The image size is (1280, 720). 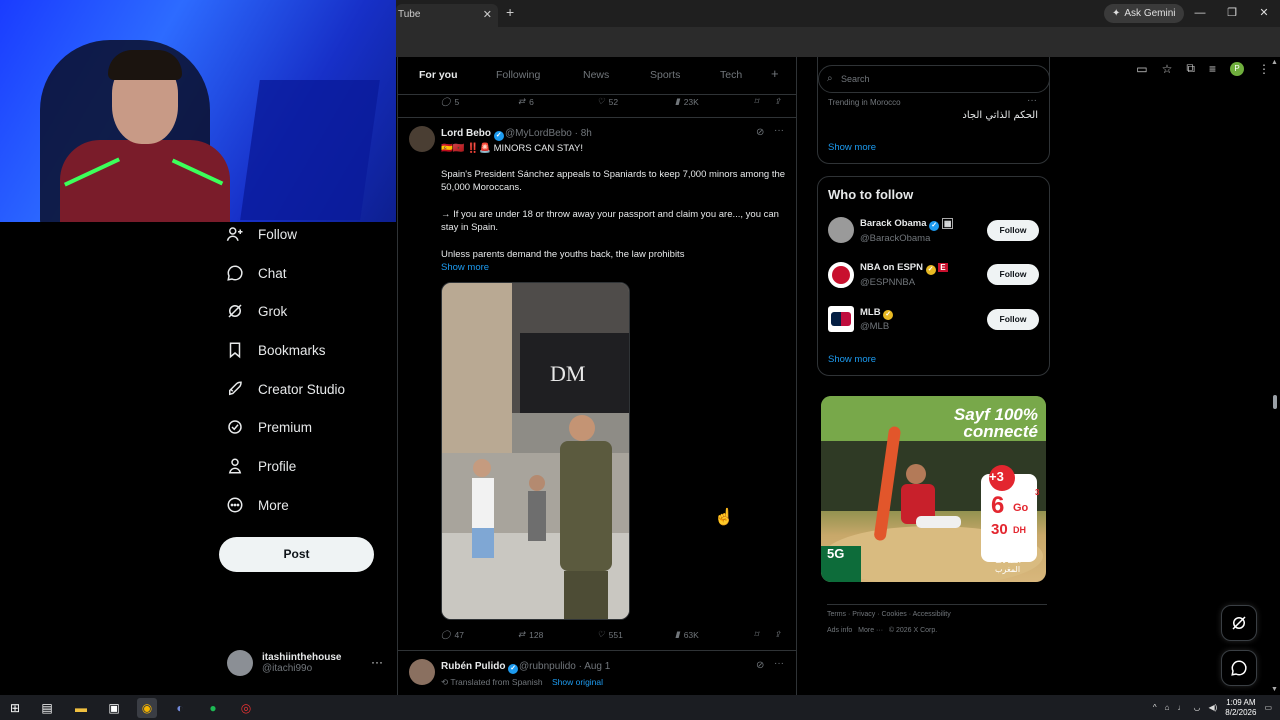 I want to click on add-tab-button: +, so click(x=775, y=73).